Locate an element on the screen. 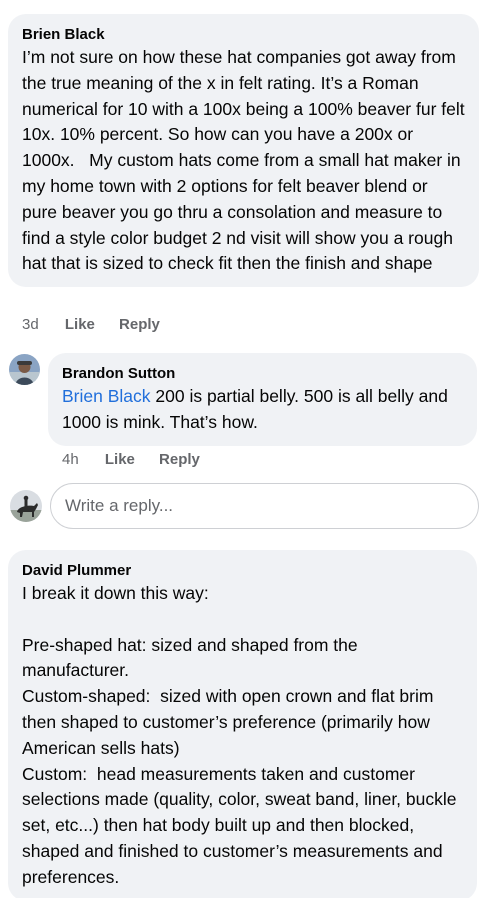 The width and height of the screenshot is (491, 898). comment-author: David Plummer is located at coordinates (242, 571).